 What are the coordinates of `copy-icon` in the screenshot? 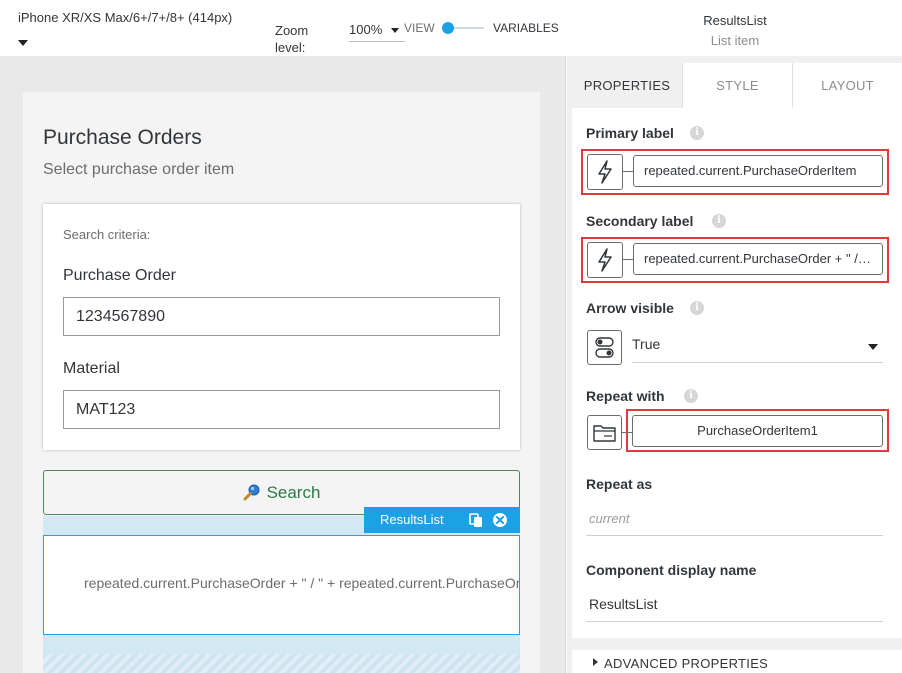 It's located at (476, 520).